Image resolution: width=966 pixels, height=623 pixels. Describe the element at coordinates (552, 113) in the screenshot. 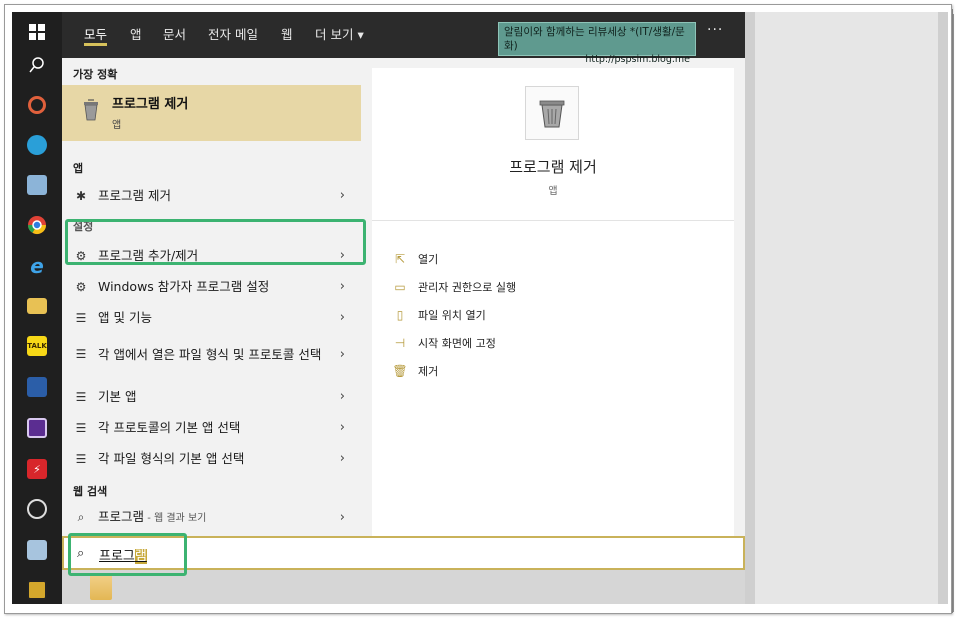

I see `recycle-bin-icon` at that location.